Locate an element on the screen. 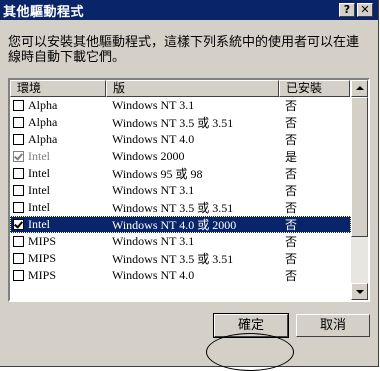 The height and width of the screenshot is (371, 380). close-button: ✕ is located at coordinates (365, 10).